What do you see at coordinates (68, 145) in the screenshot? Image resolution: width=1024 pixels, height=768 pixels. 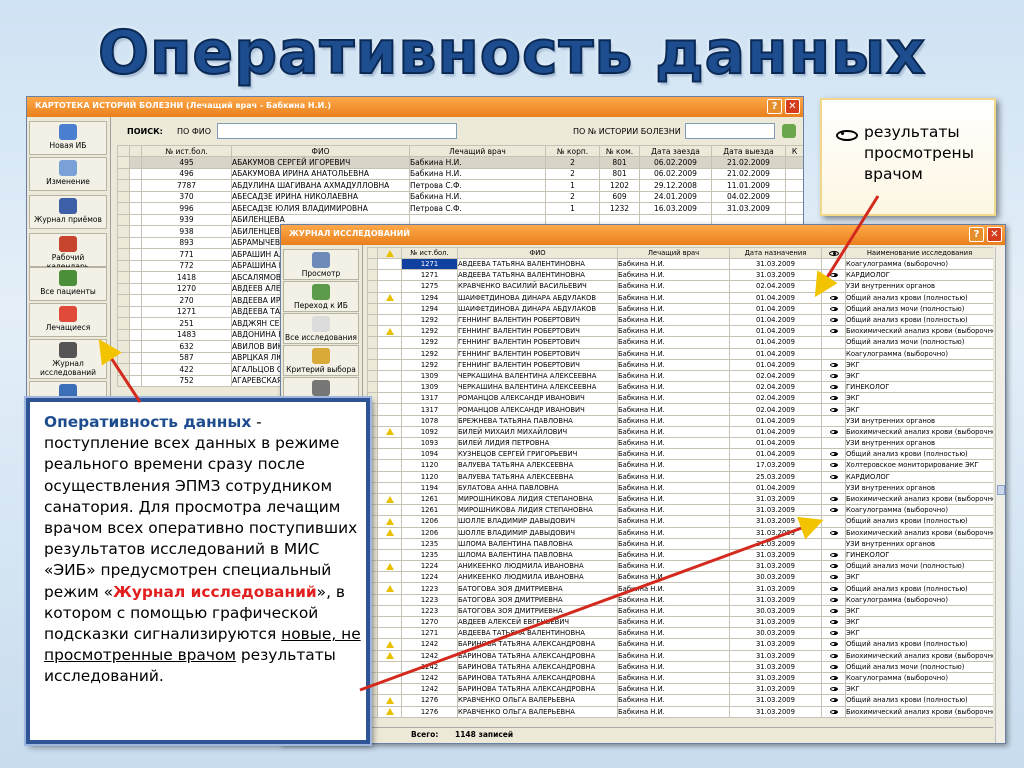 I see `sidebar-label: Новая ИБ` at bounding box center [68, 145].